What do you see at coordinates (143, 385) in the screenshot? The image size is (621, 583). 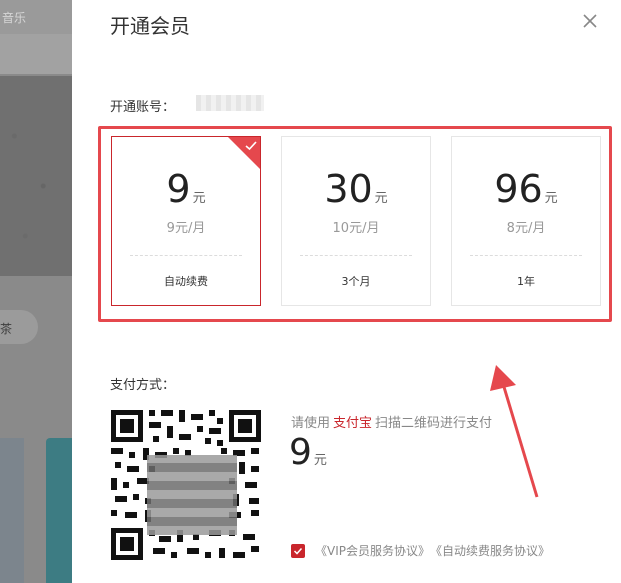 I see `payment-method-label: 支付方式：` at bounding box center [143, 385].